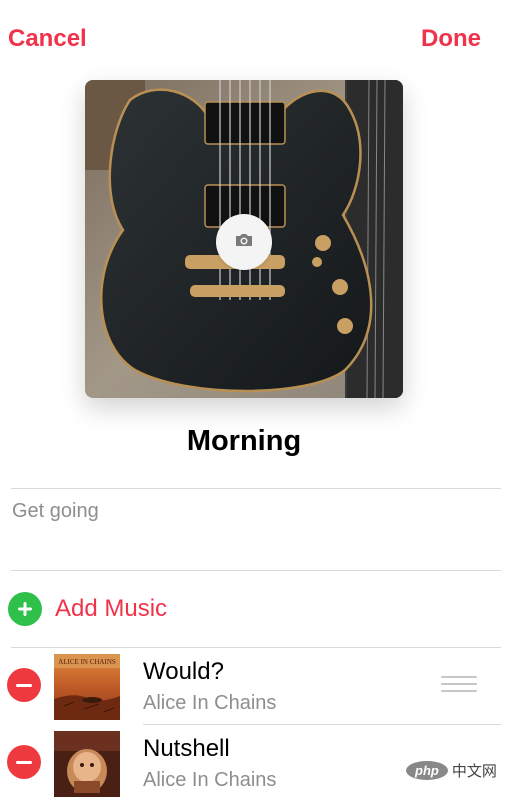  Describe the element at coordinates (87, 662) in the screenshot. I see `svg-text: ALICE IN CHAINS` at that location.